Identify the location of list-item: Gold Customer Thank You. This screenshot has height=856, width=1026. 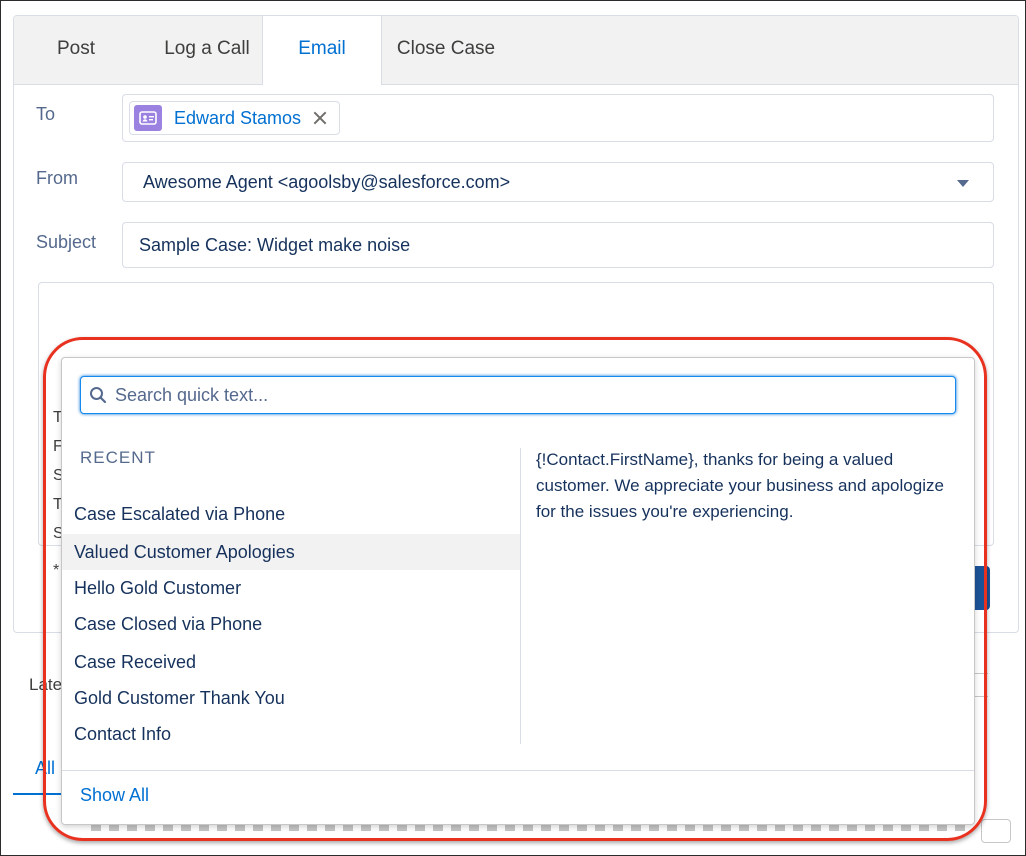
(291, 698).